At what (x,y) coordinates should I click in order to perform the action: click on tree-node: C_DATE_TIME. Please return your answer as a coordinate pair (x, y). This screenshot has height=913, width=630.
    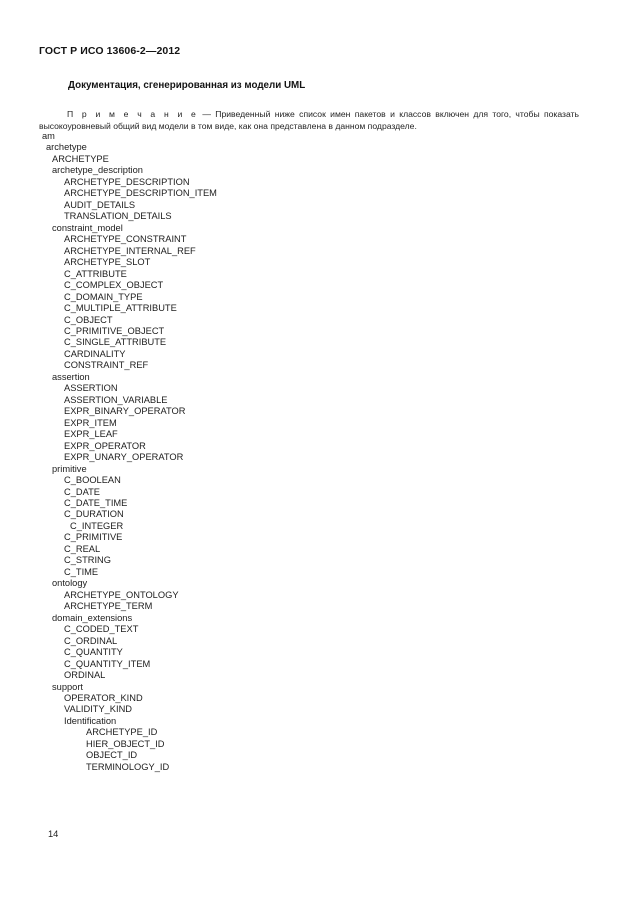
    Looking at the image, I should click on (96, 503).